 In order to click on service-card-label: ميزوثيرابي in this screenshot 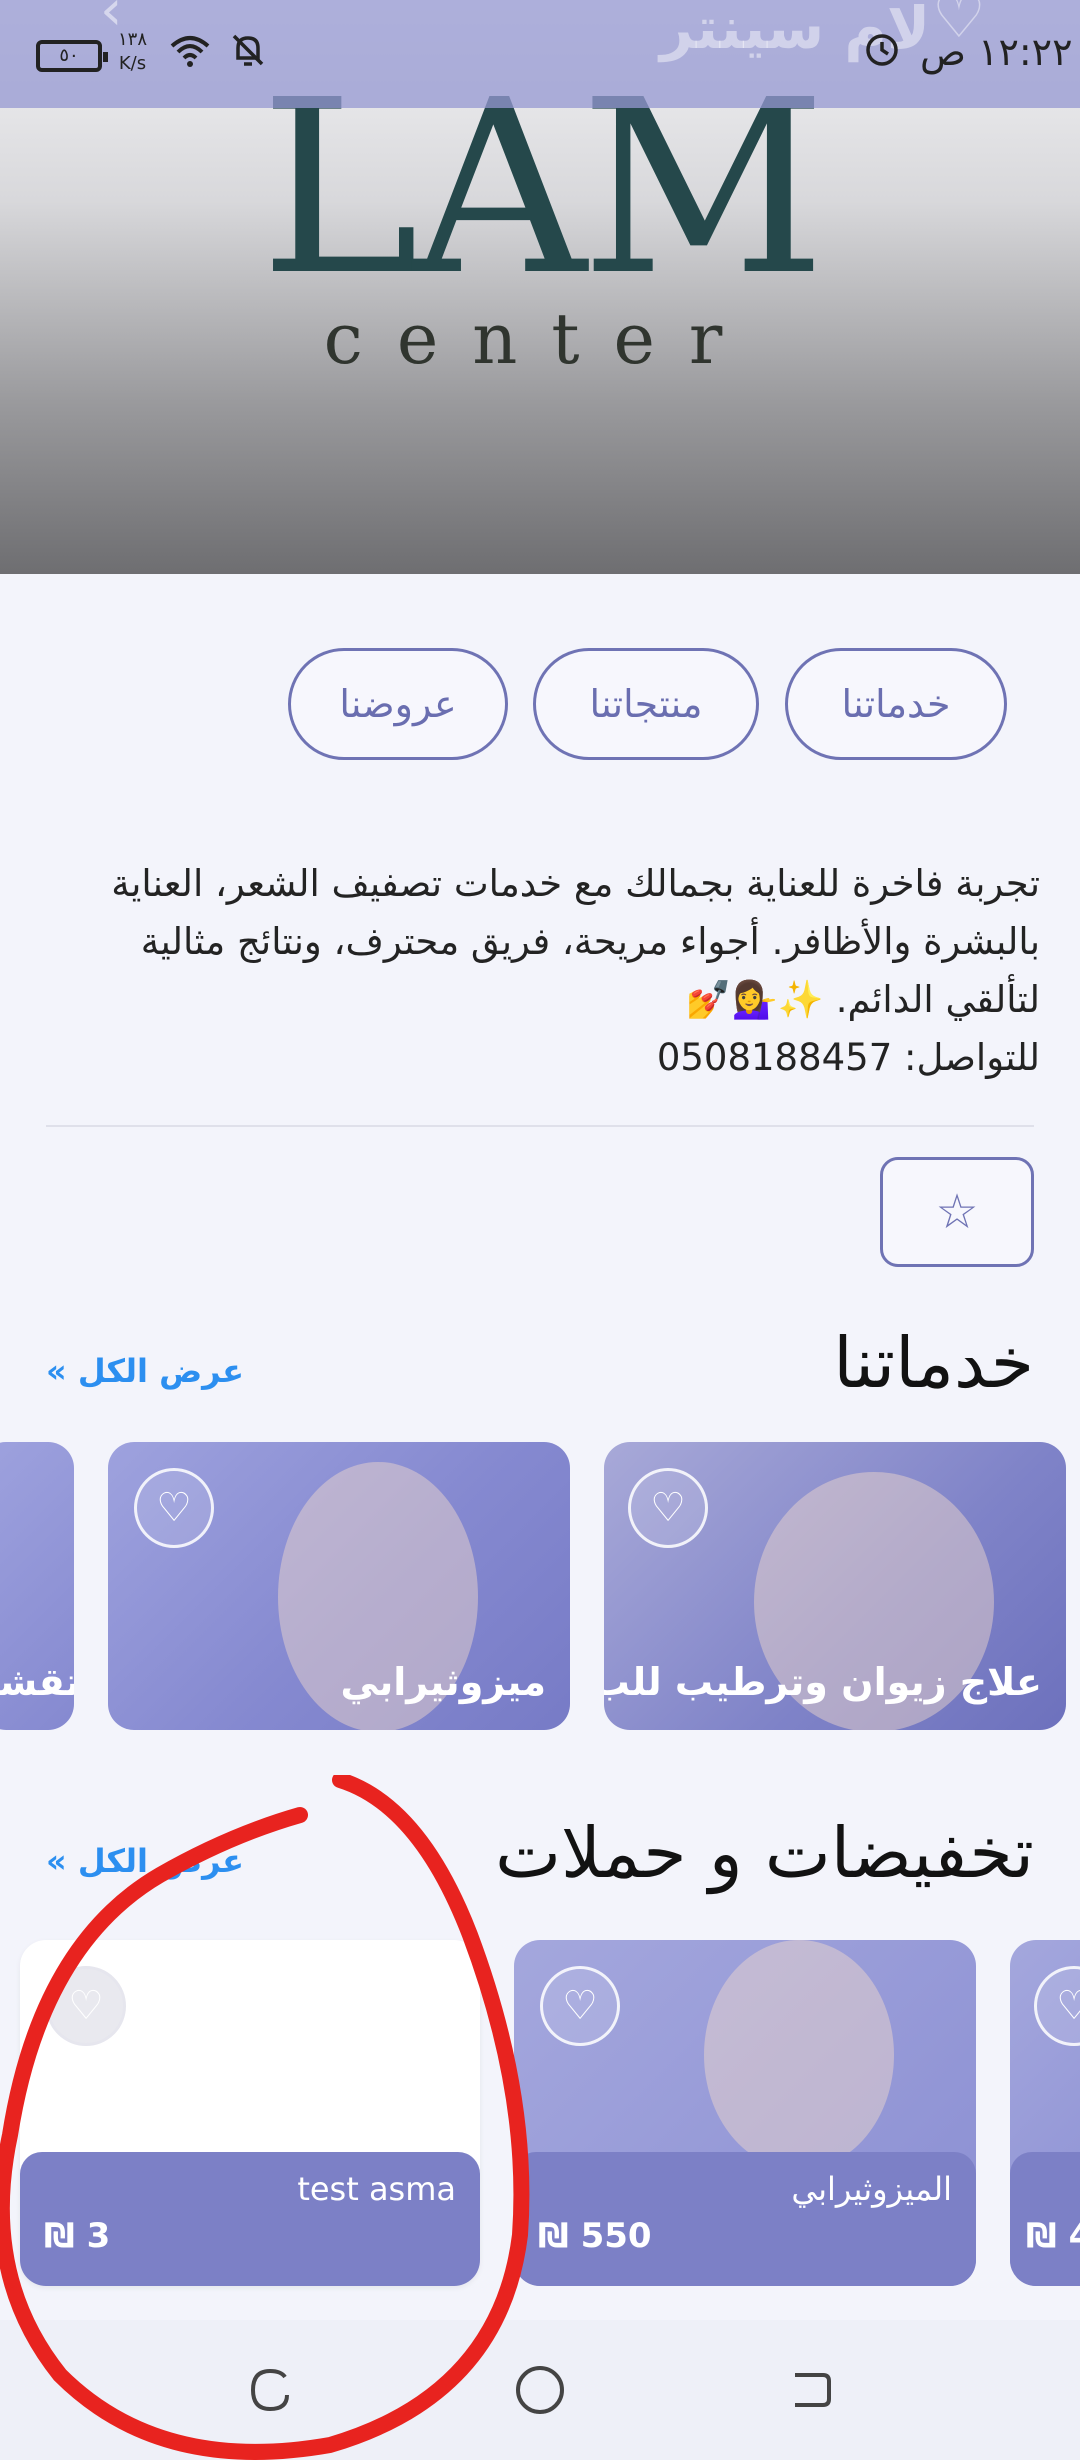, I will do `click(443, 1682)`.